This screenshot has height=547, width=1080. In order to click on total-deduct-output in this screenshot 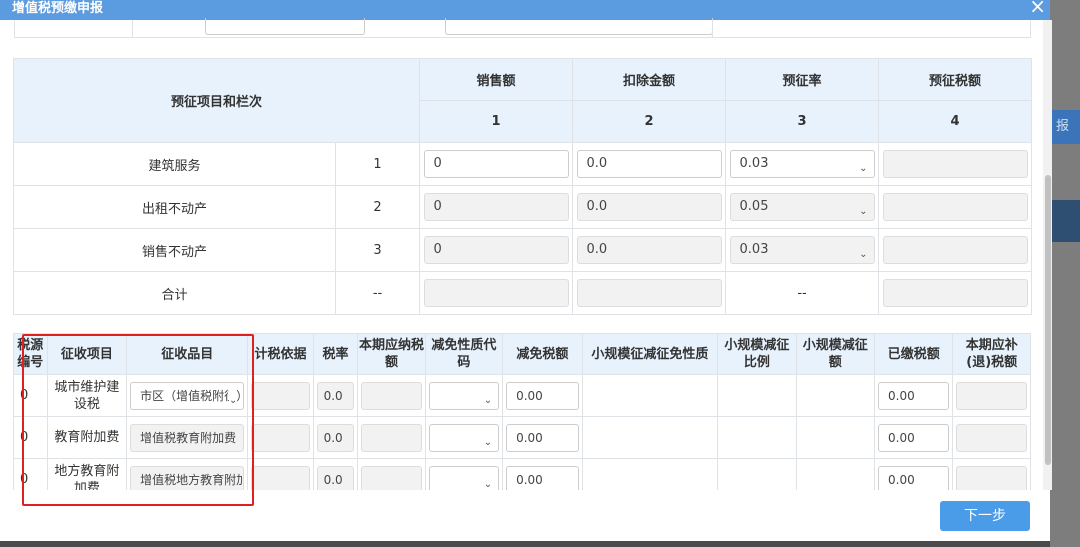, I will do `click(649, 293)`.